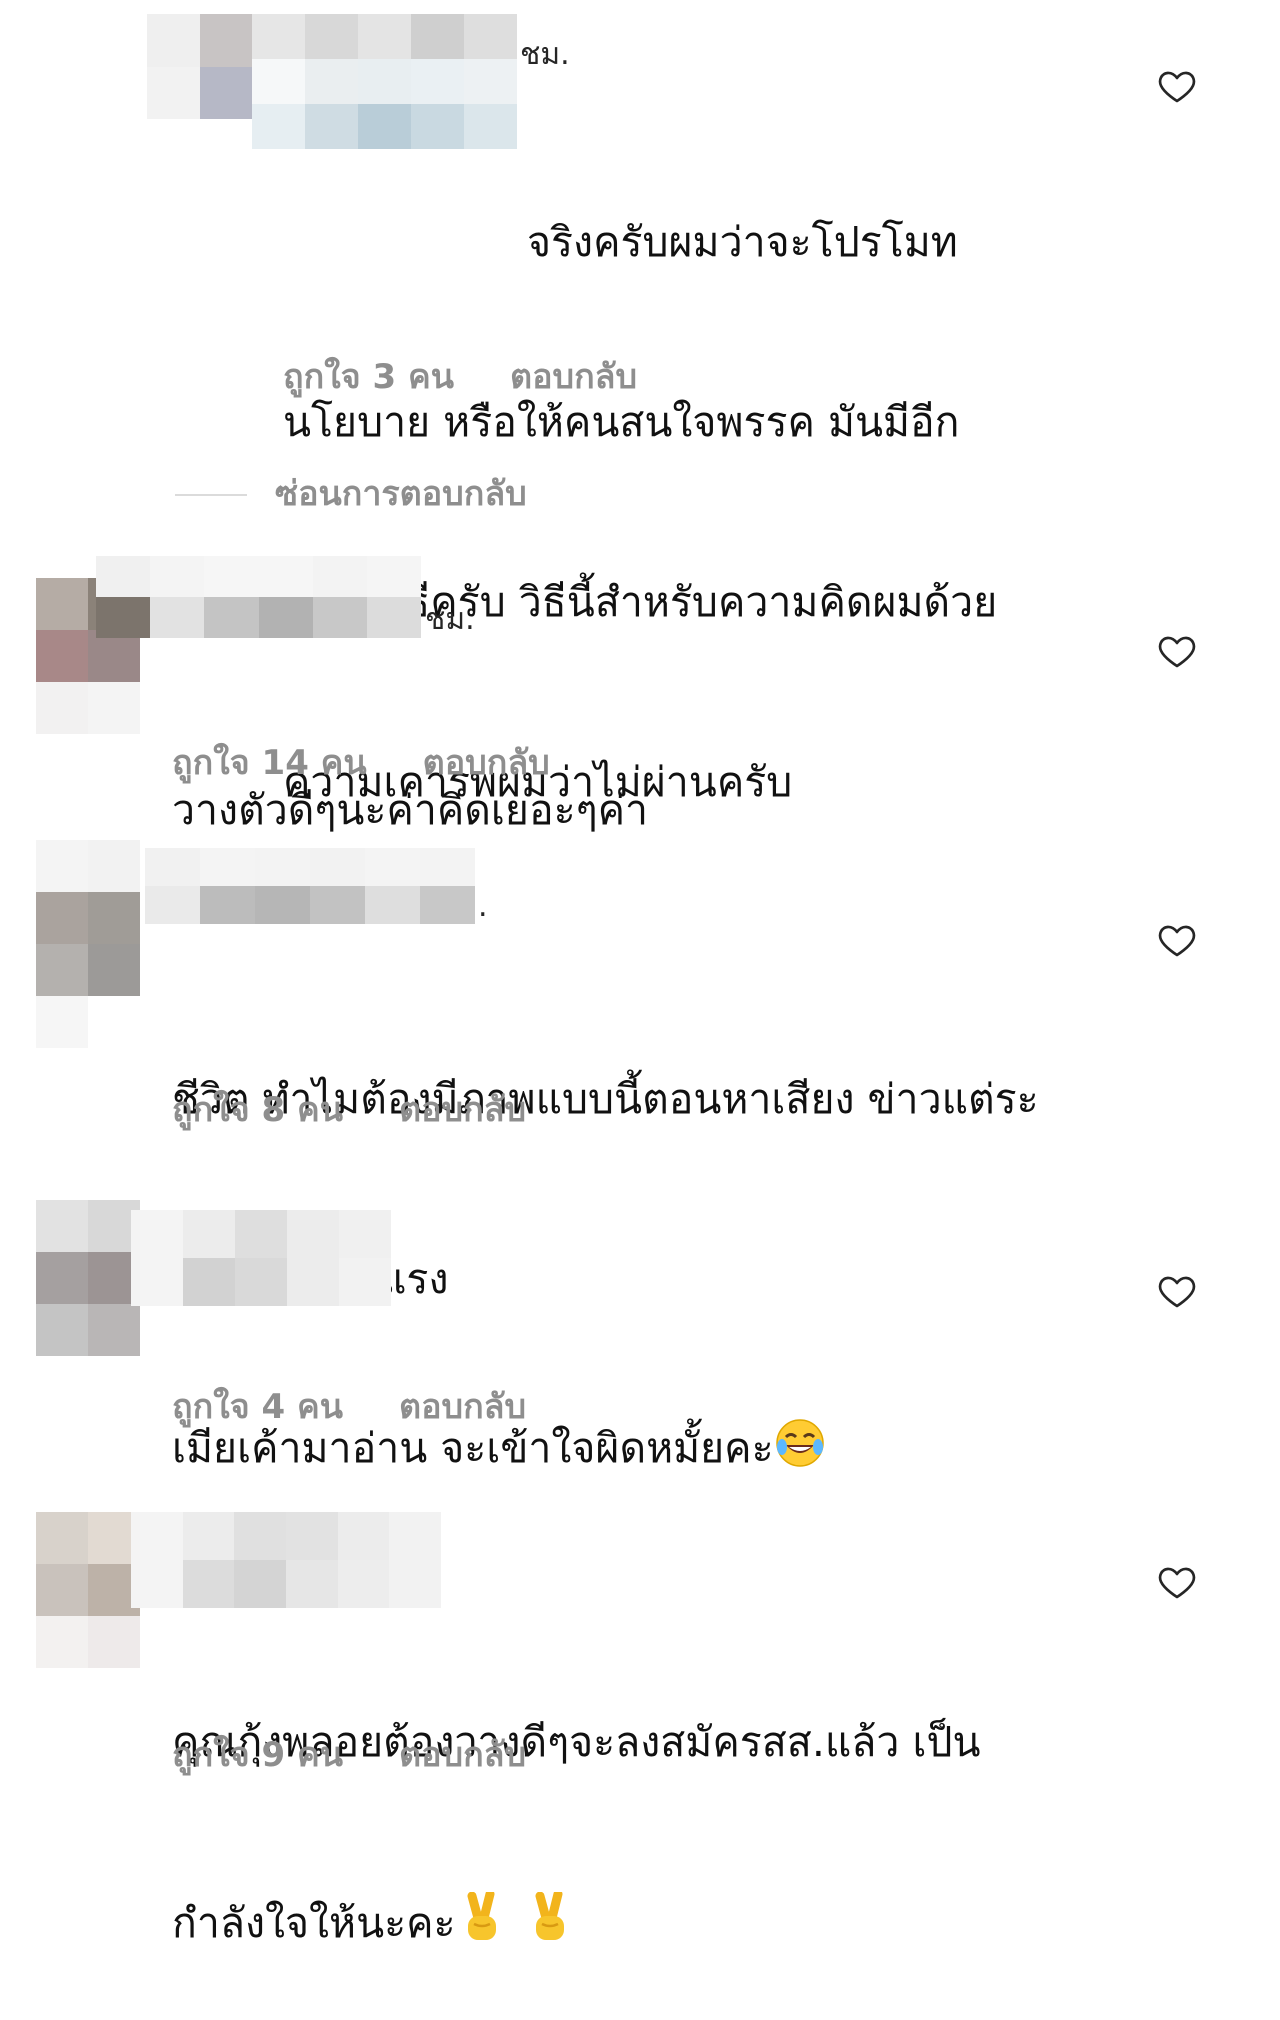  Describe the element at coordinates (473, 1448) in the screenshot. I see `comment-text-span: เมียเค้ามาอ่าน จะเข้าใจผิดหมั้ยคะ` at that location.